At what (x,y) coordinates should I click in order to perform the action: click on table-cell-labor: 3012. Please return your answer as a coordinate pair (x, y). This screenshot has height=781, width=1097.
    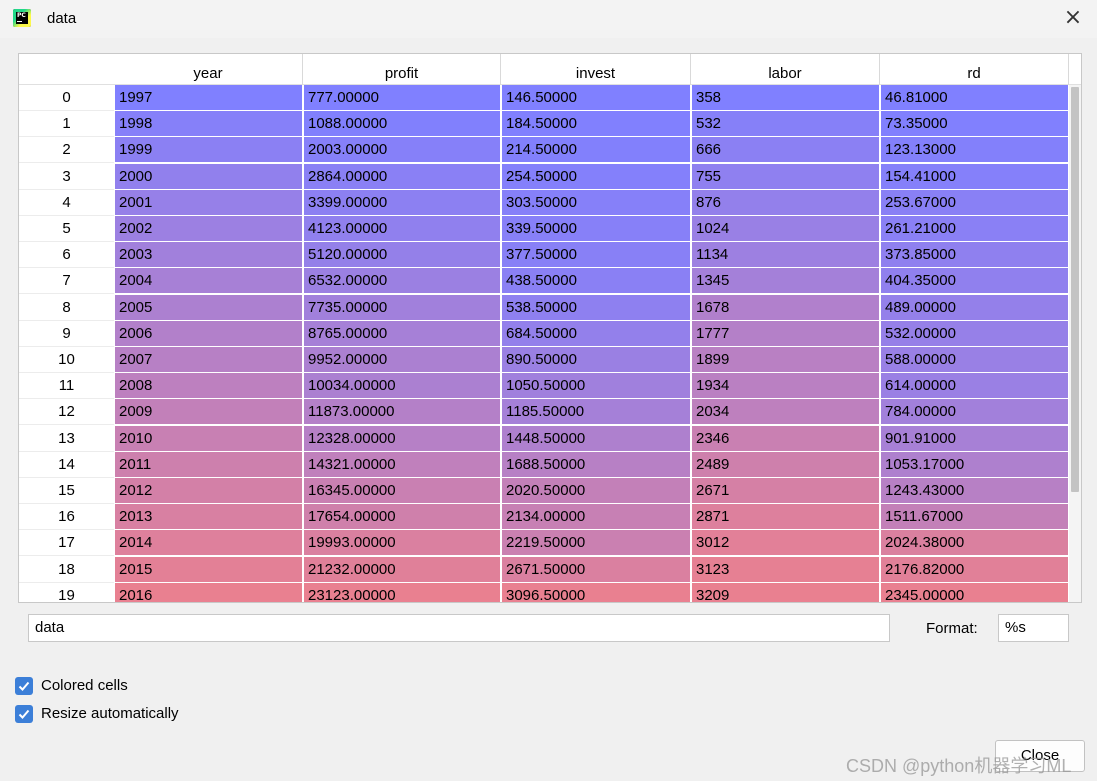
    Looking at the image, I should click on (785, 543).